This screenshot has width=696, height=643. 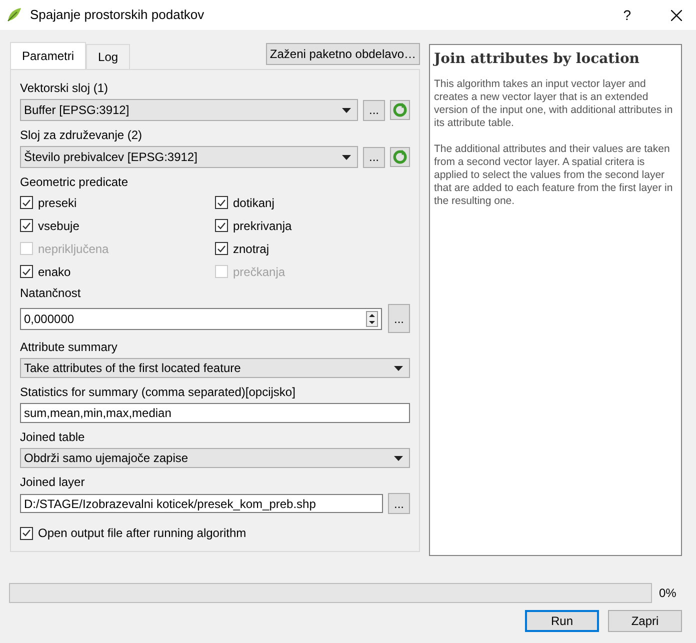 What do you see at coordinates (262, 226) in the screenshot?
I see `checkbox-label: prekrivanja` at bounding box center [262, 226].